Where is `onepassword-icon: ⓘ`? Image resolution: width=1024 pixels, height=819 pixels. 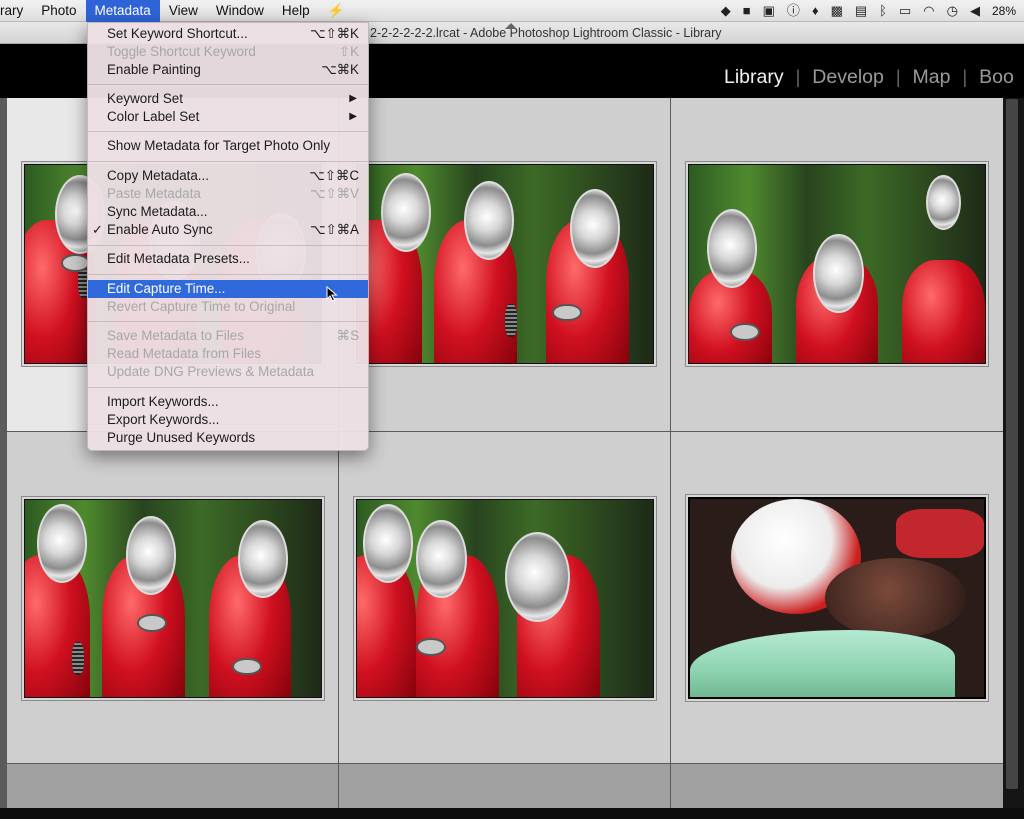
onepassword-icon: ⓘ is located at coordinates (793, 11).